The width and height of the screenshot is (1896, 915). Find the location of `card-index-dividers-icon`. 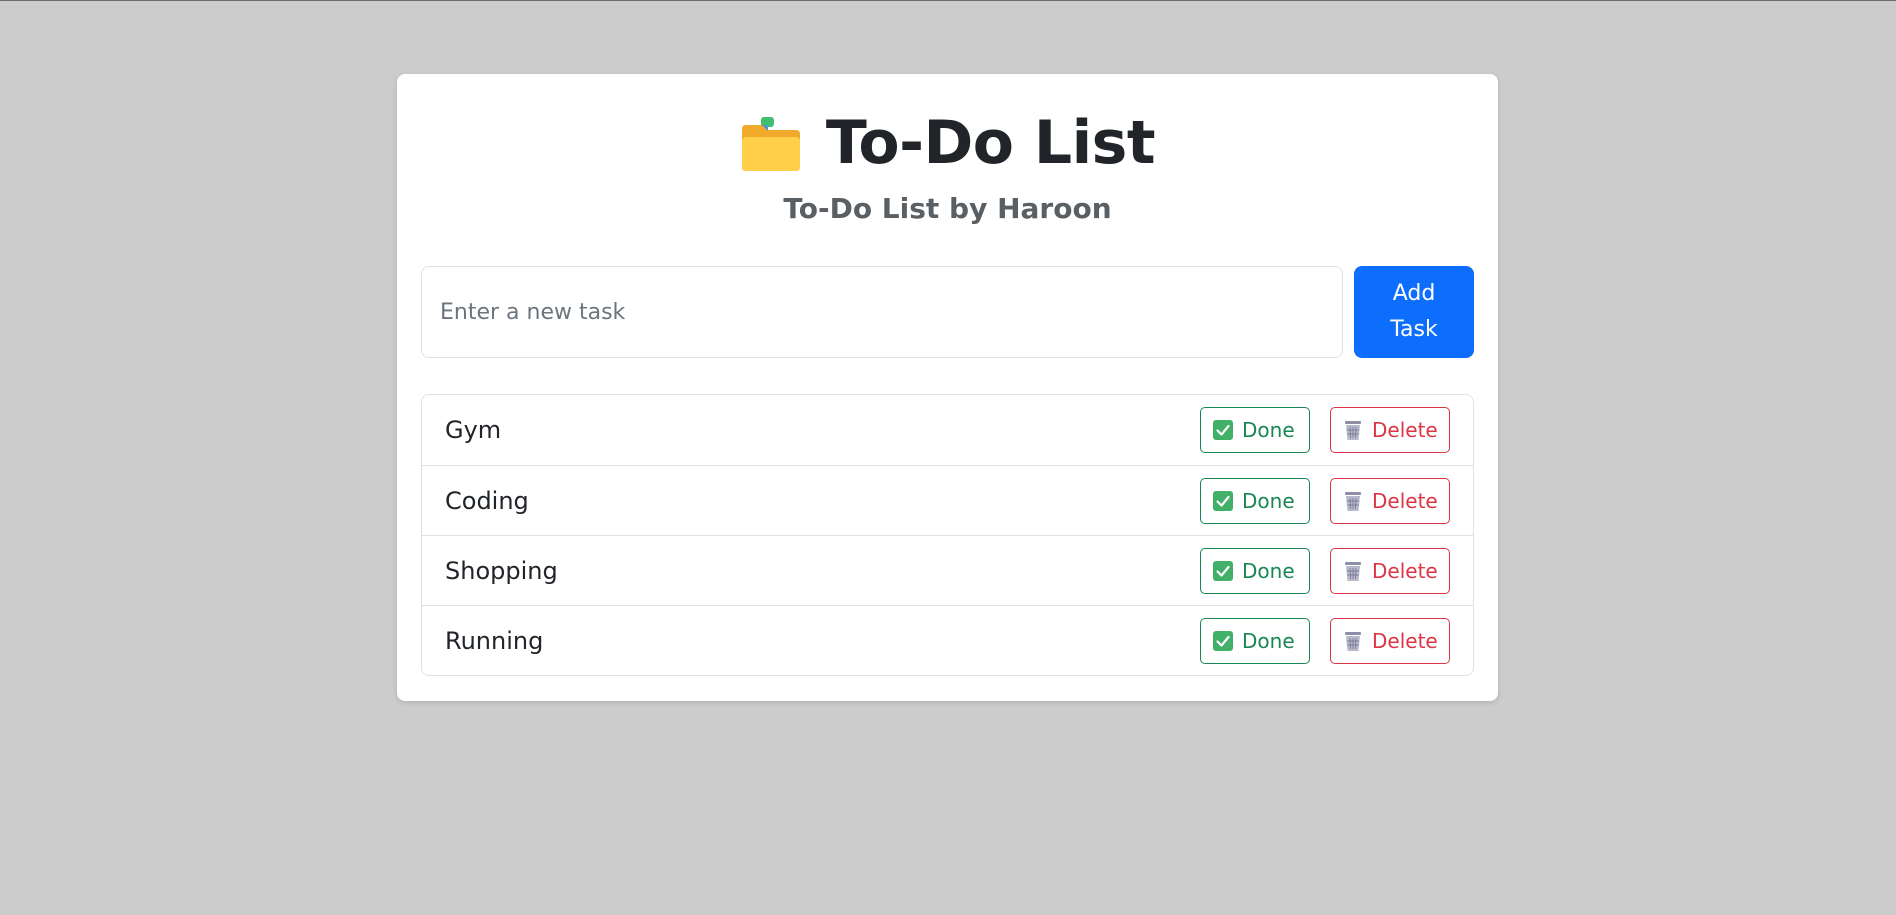

card-index-dividers-icon is located at coordinates (770, 144).